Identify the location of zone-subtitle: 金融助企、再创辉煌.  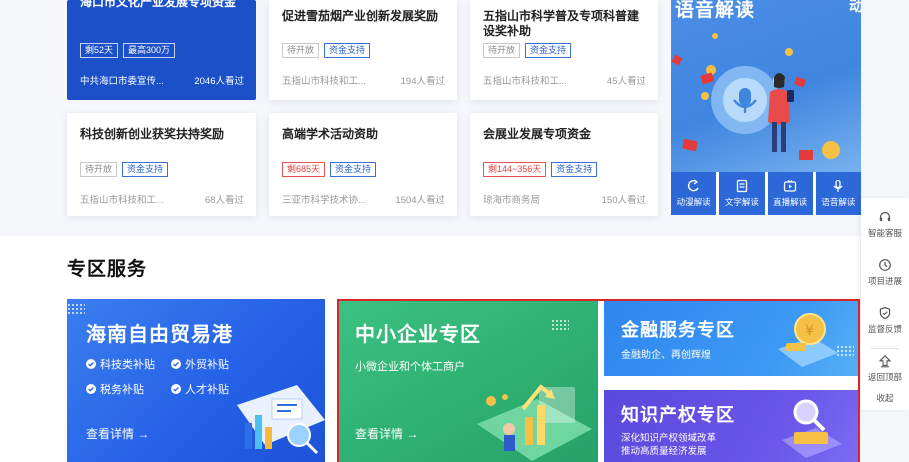
(666, 355).